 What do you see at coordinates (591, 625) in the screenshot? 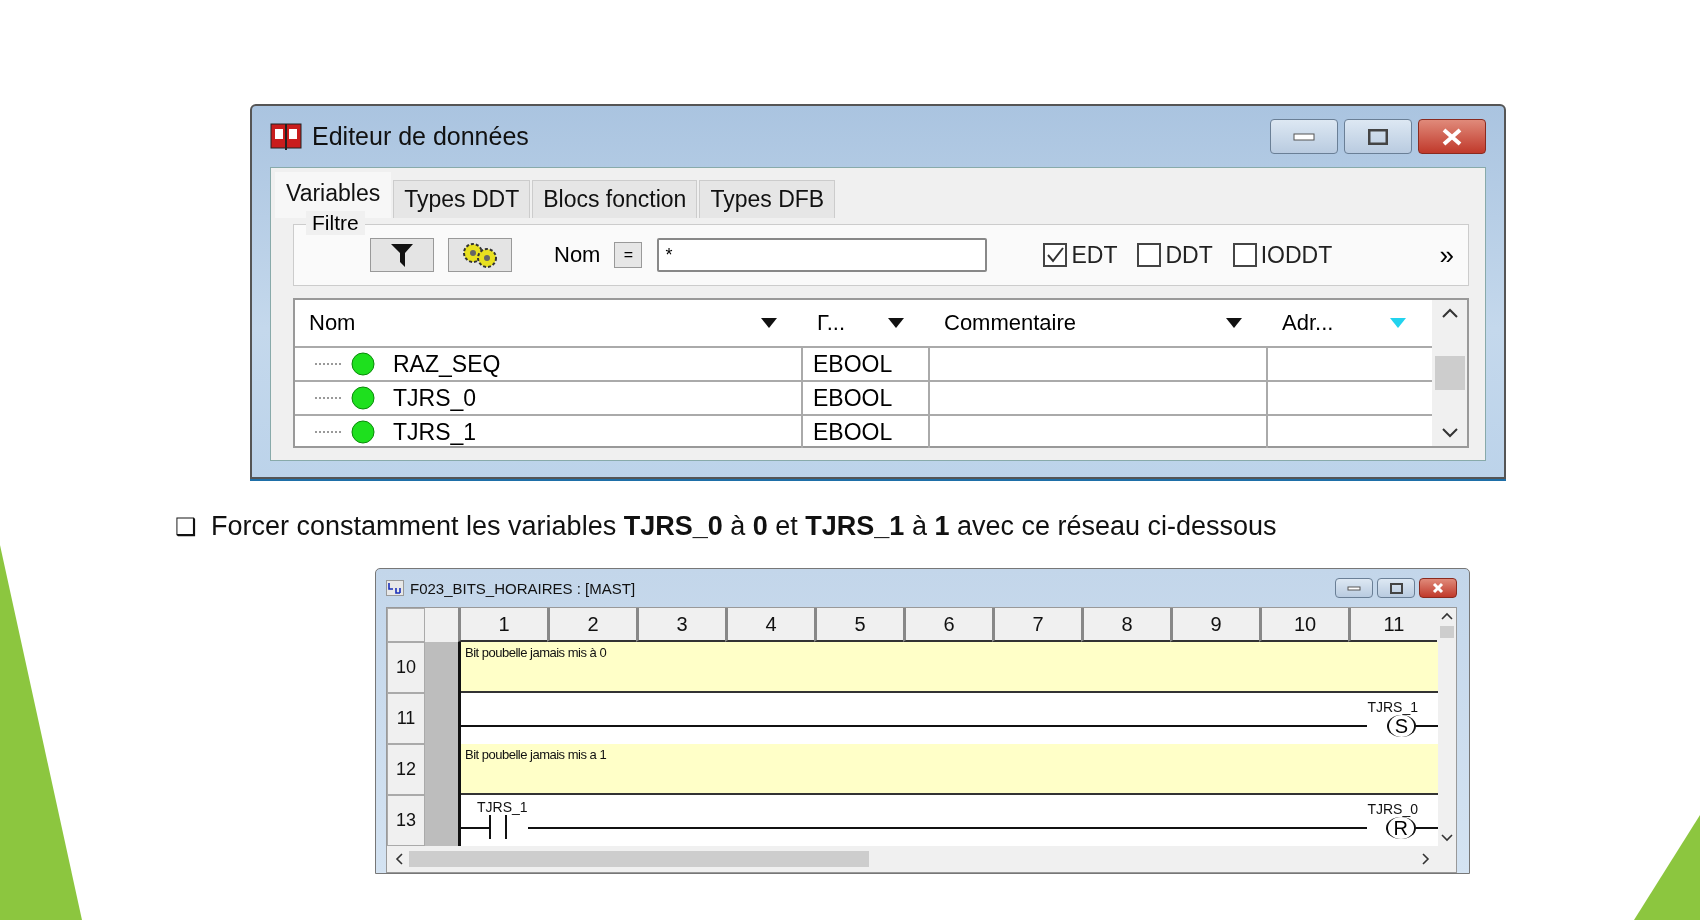
I see `column-number: 2` at bounding box center [591, 625].